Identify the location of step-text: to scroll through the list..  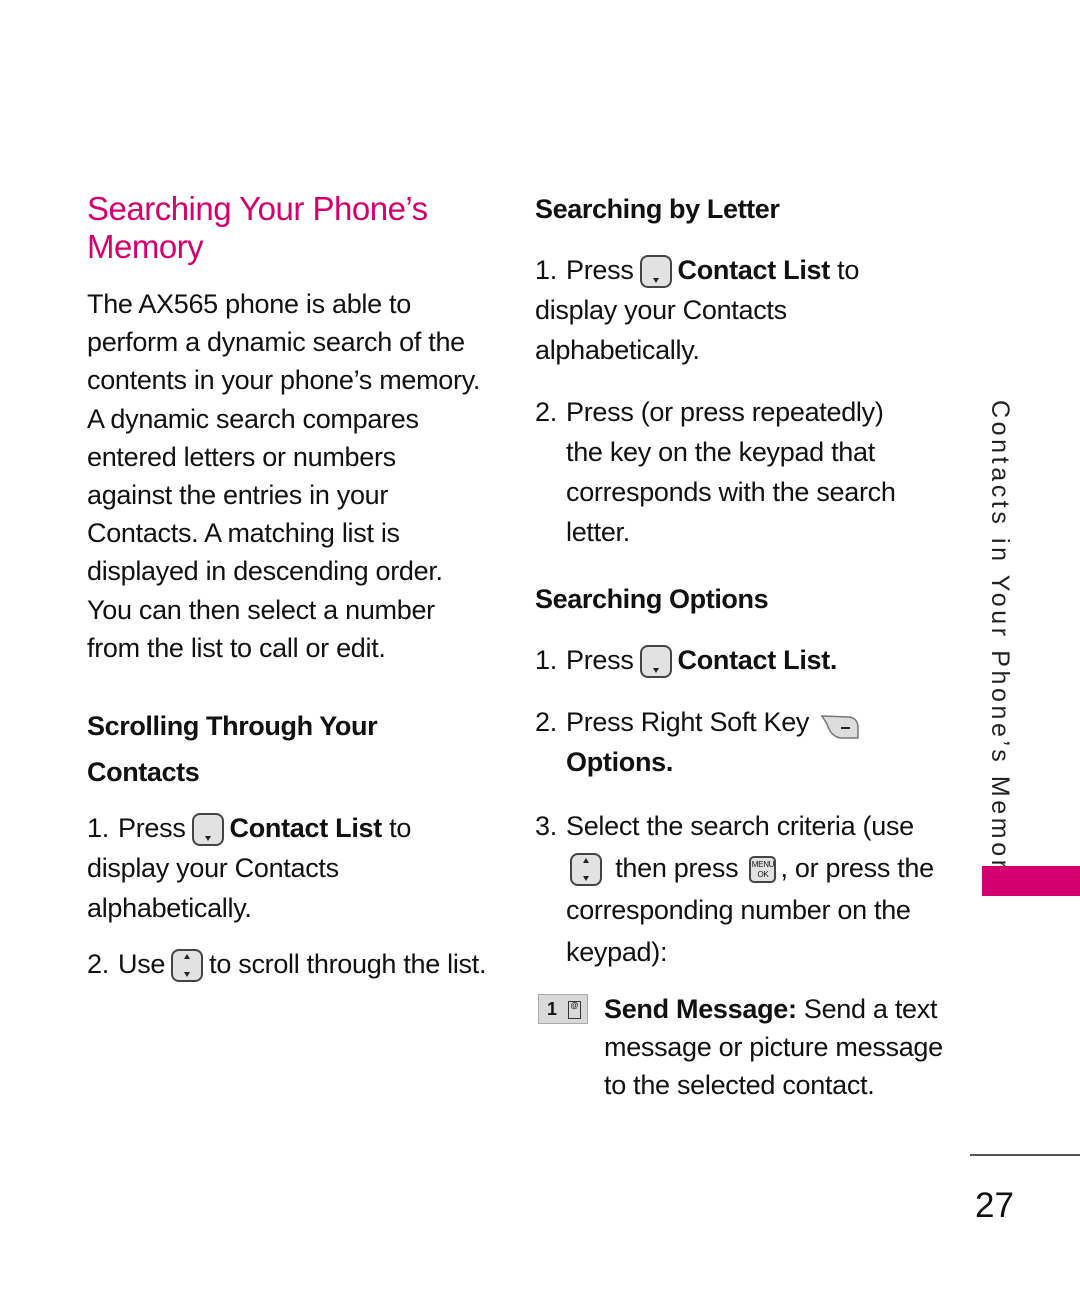
(348, 964).